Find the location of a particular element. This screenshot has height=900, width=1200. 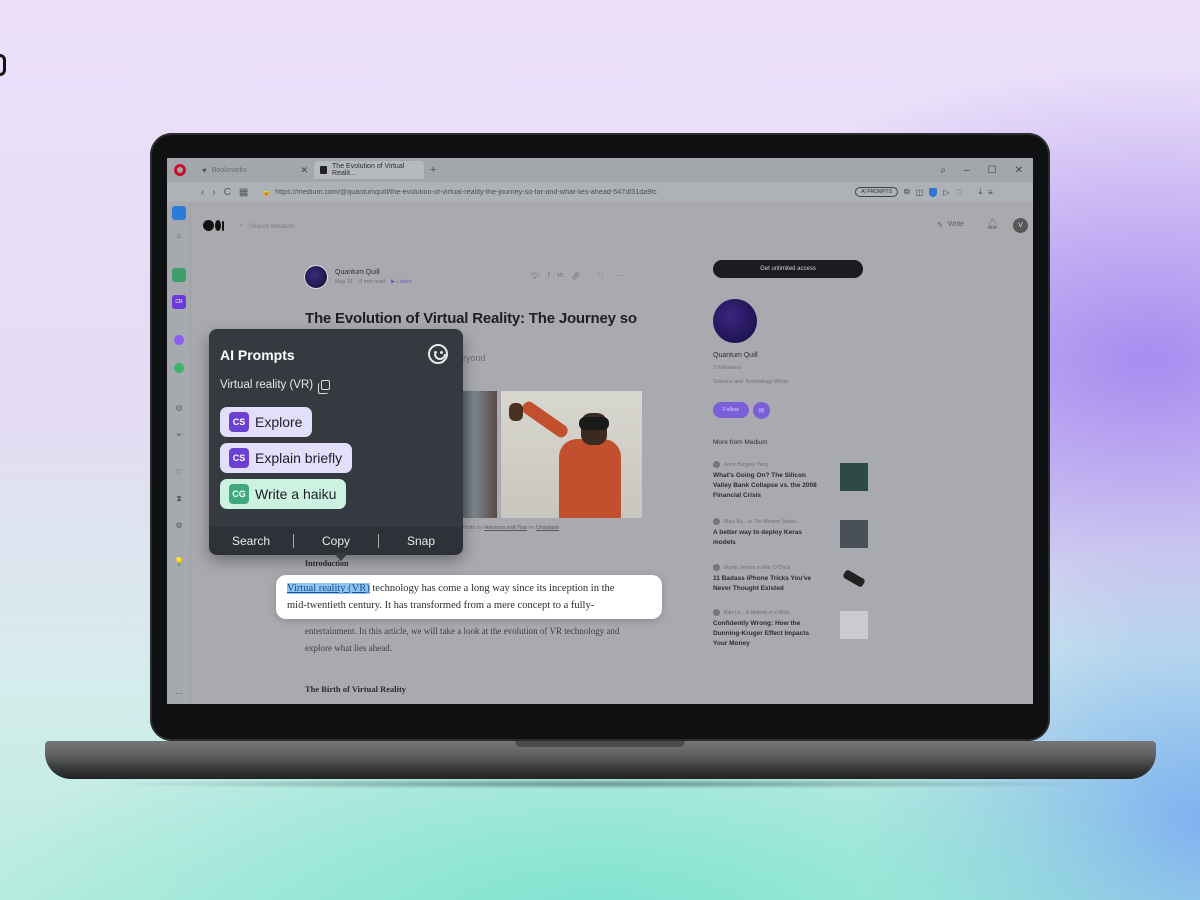

followers-count: 3 Followers is located at coordinates (727, 368).